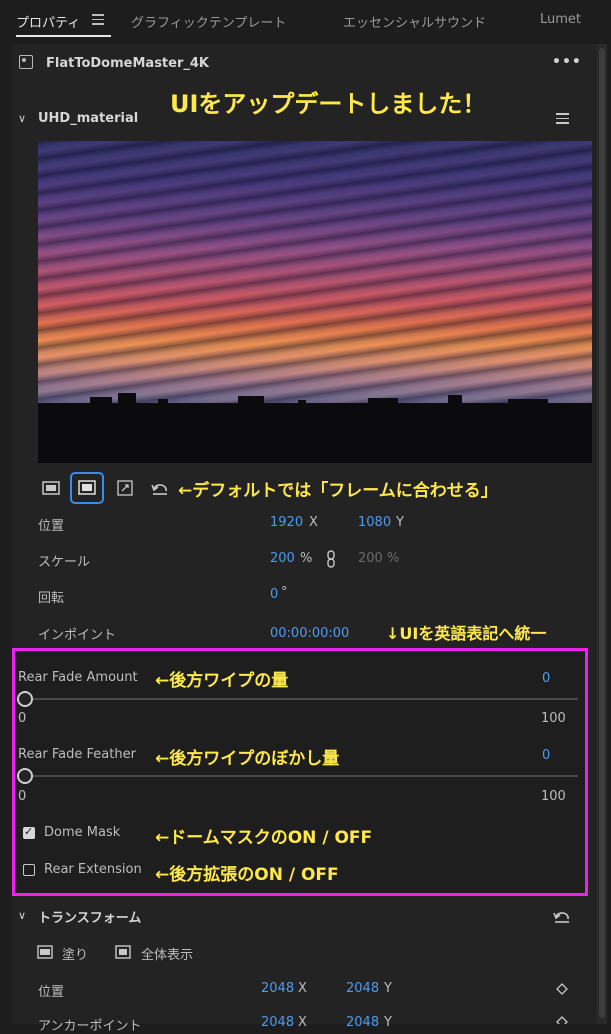  I want to click on transform-anchor-y-unit: Y, so click(388, 1022).